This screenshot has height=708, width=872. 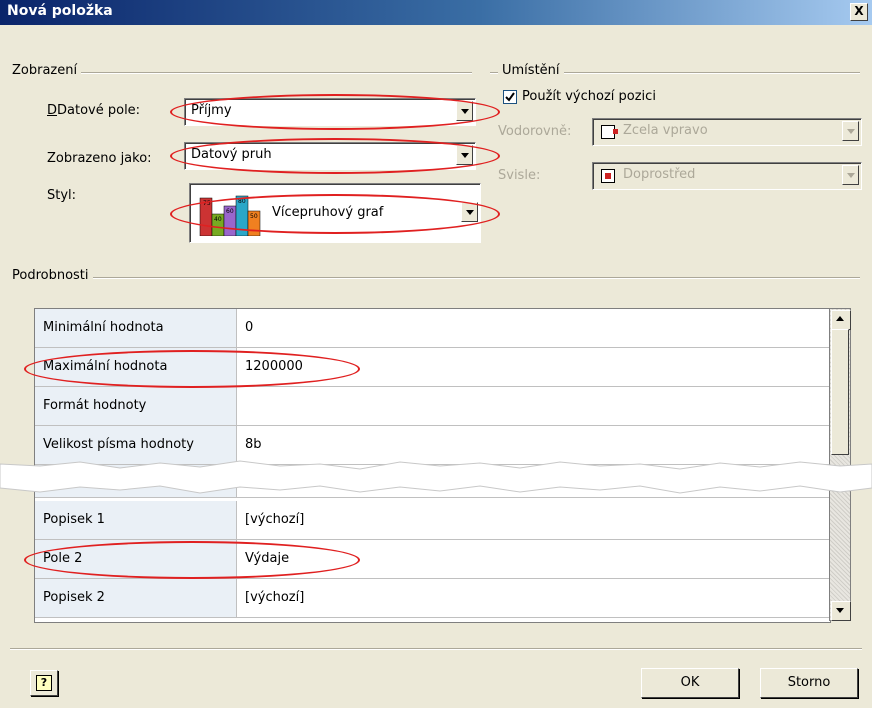 What do you see at coordinates (665, 130) in the screenshot?
I see `horizontal-value: Zcela vpravo` at bounding box center [665, 130].